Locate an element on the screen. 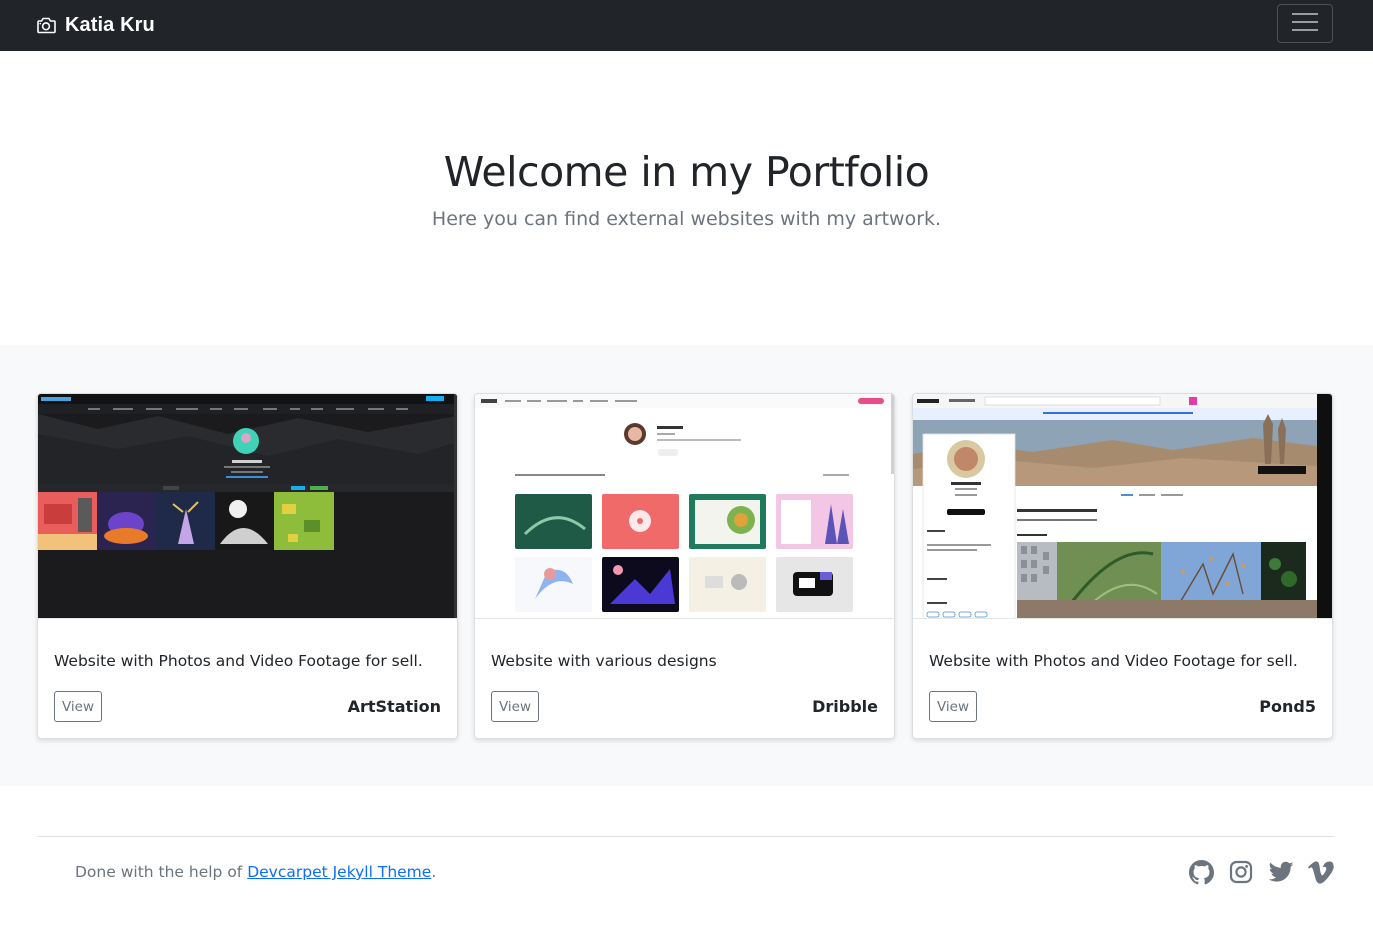  dribbble-screenshot is located at coordinates (684, 506).